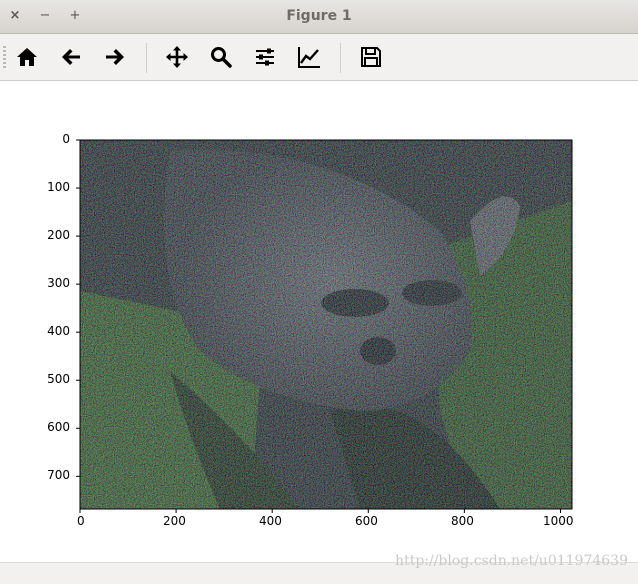 Image resolution: width=638 pixels, height=584 pixels. Describe the element at coordinates (320, 511) in the screenshot. I see `x-axis-ticks` at that location.